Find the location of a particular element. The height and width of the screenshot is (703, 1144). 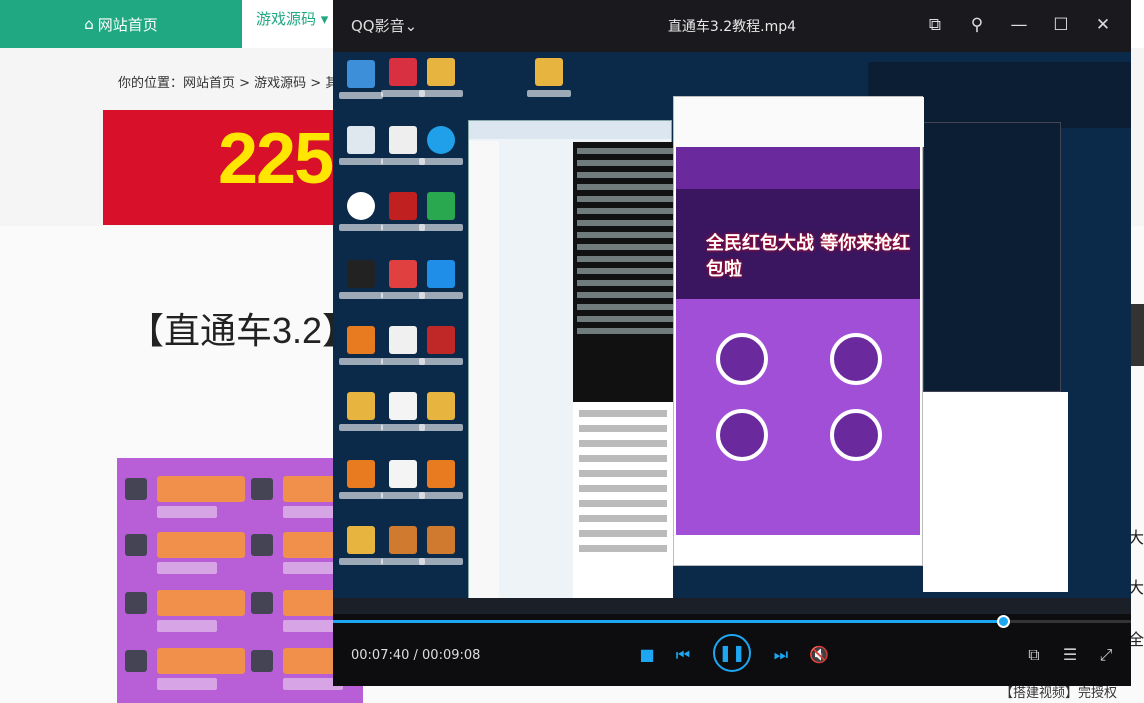

progress-fill is located at coordinates (668, 621).